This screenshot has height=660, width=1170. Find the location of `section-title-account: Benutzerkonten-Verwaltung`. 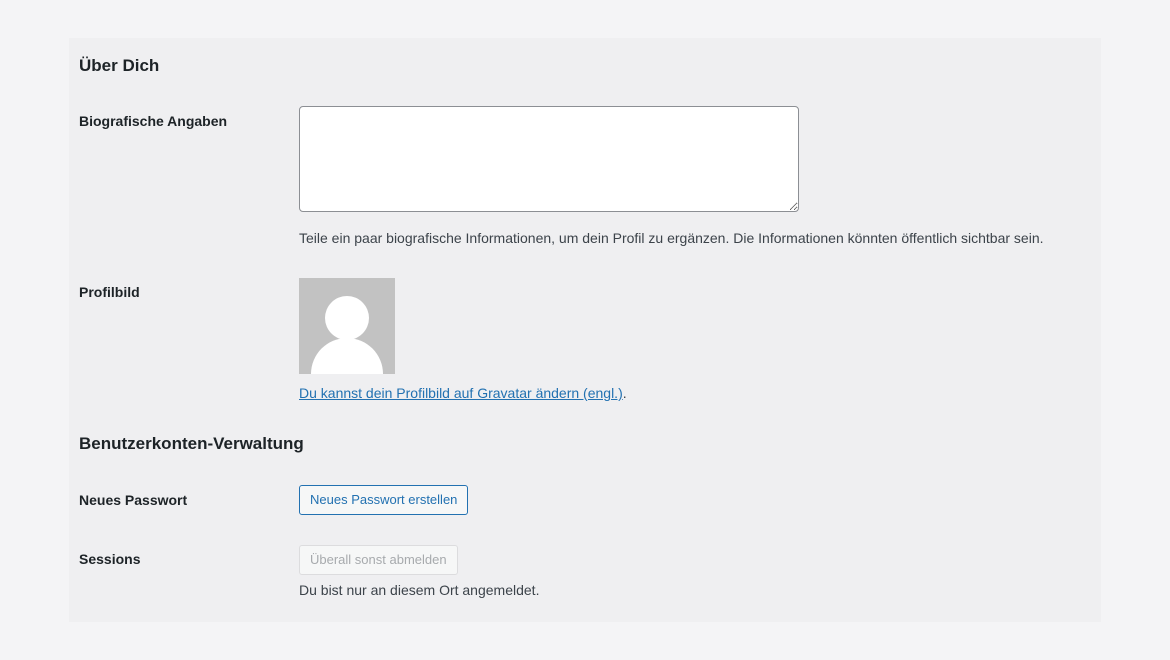

section-title-account: Benutzerkonten-Verwaltung is located at coordinates (191, 443).